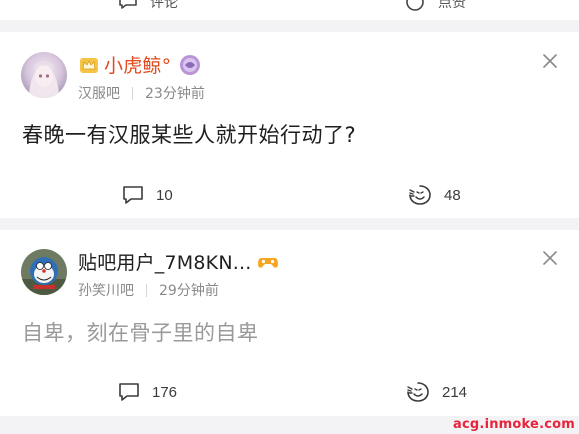 Image resolution: width=579 pixels, height=434 pixels. What do you see at coordinates (164, 5) in the screenshot?
I see `comment-label: 评论` at bounding box center [164, 5].